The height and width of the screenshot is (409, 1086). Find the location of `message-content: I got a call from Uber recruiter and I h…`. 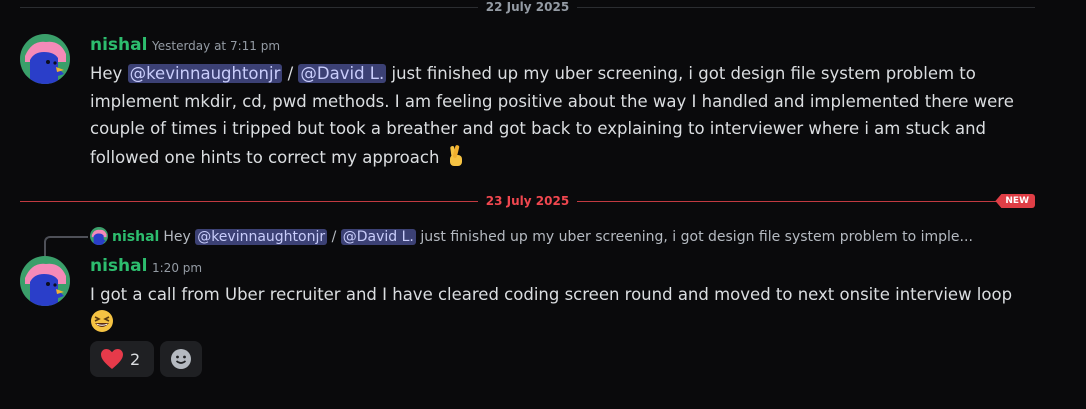

message-content: I got a call from Uber recruiter and I h… is located at coordinates (560, 311).